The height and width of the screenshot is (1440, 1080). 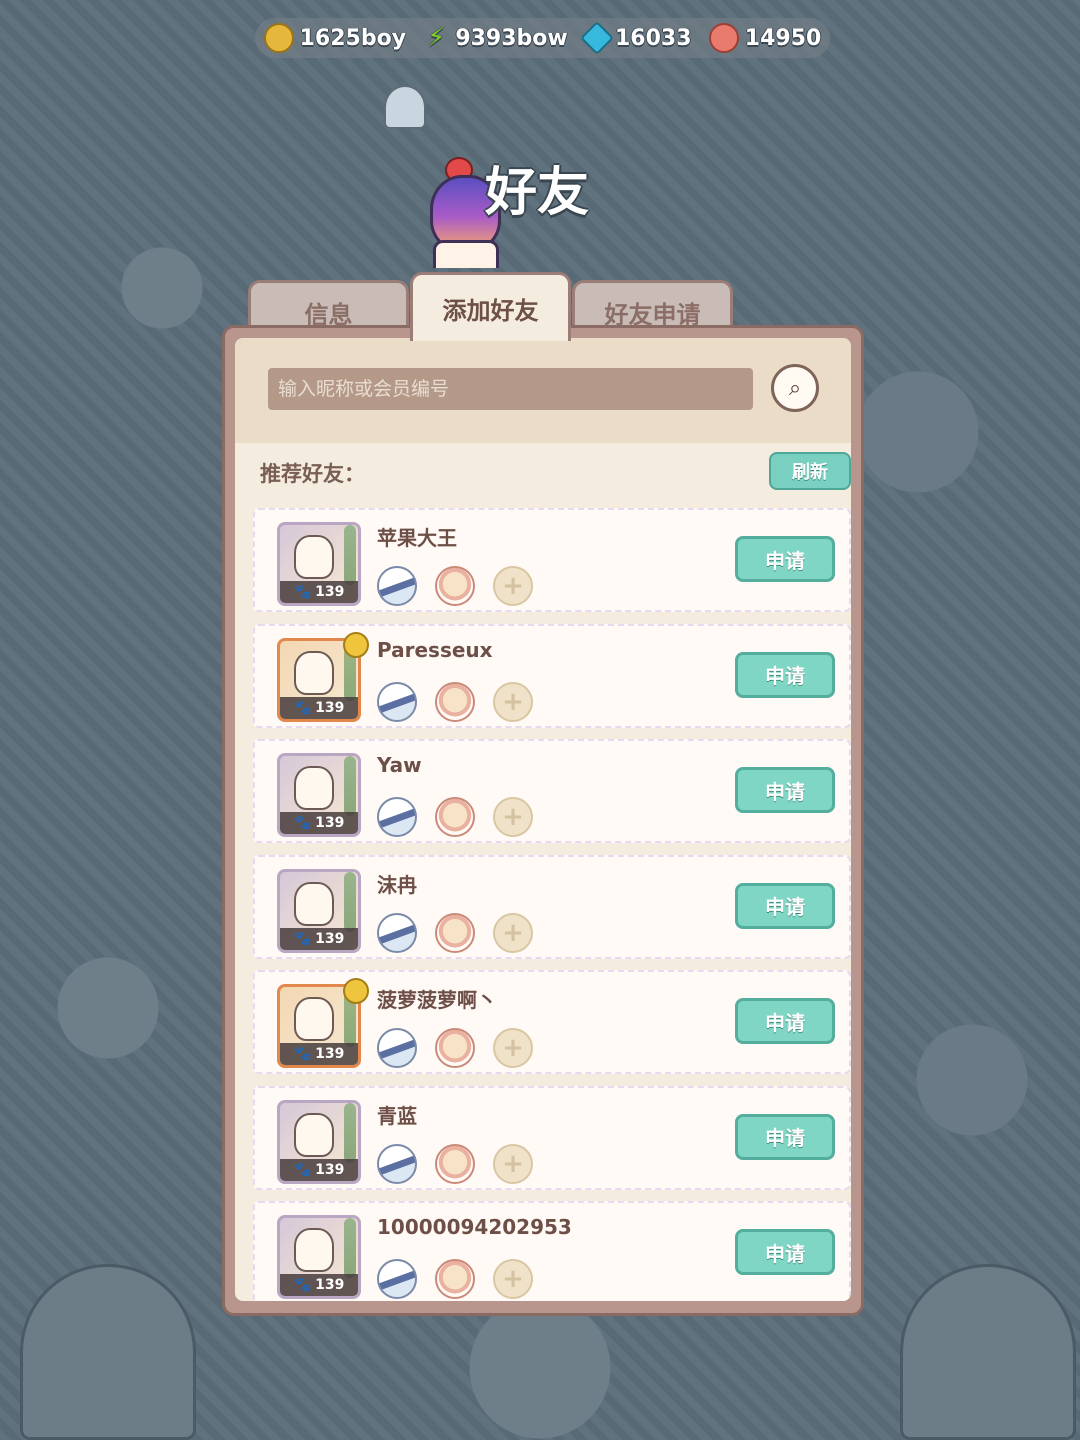 What do you see at coordinates (810, 471) in the screenshot?
I see `refresh-button: 刷新` at bounding box center [810, 471].